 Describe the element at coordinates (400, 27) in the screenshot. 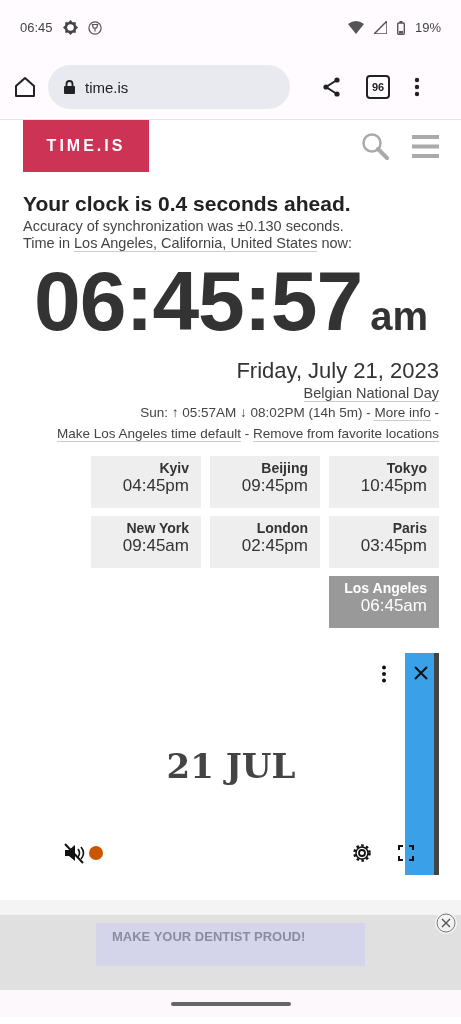

I see `battery-icon` at that location.